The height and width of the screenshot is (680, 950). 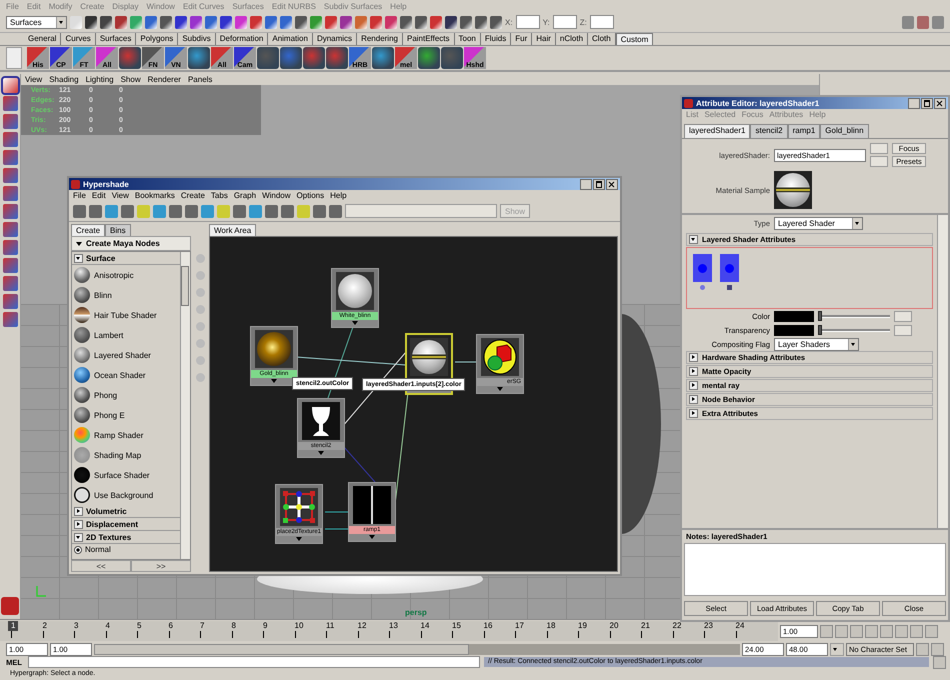 I want to click on panel-menu-item: Shading, so click(x=64, y=79).